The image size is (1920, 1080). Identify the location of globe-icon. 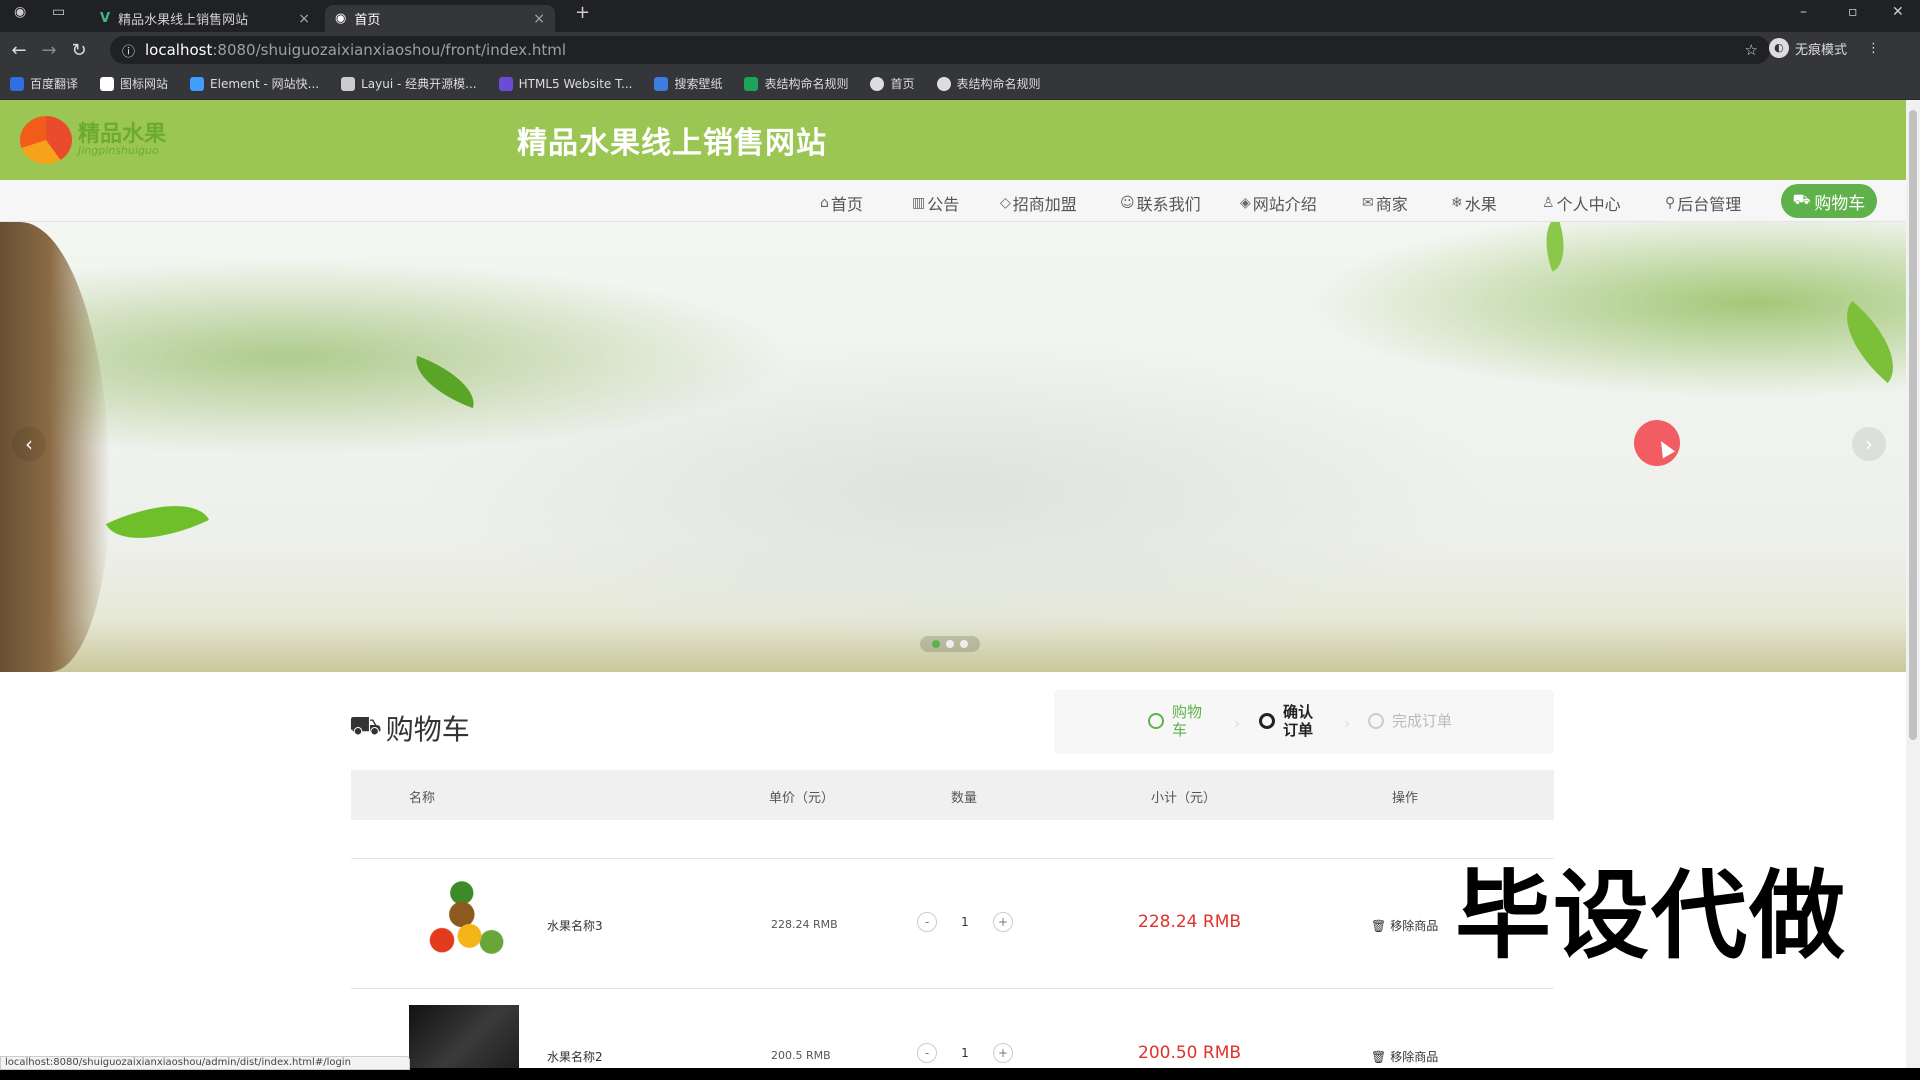
(943, 83).